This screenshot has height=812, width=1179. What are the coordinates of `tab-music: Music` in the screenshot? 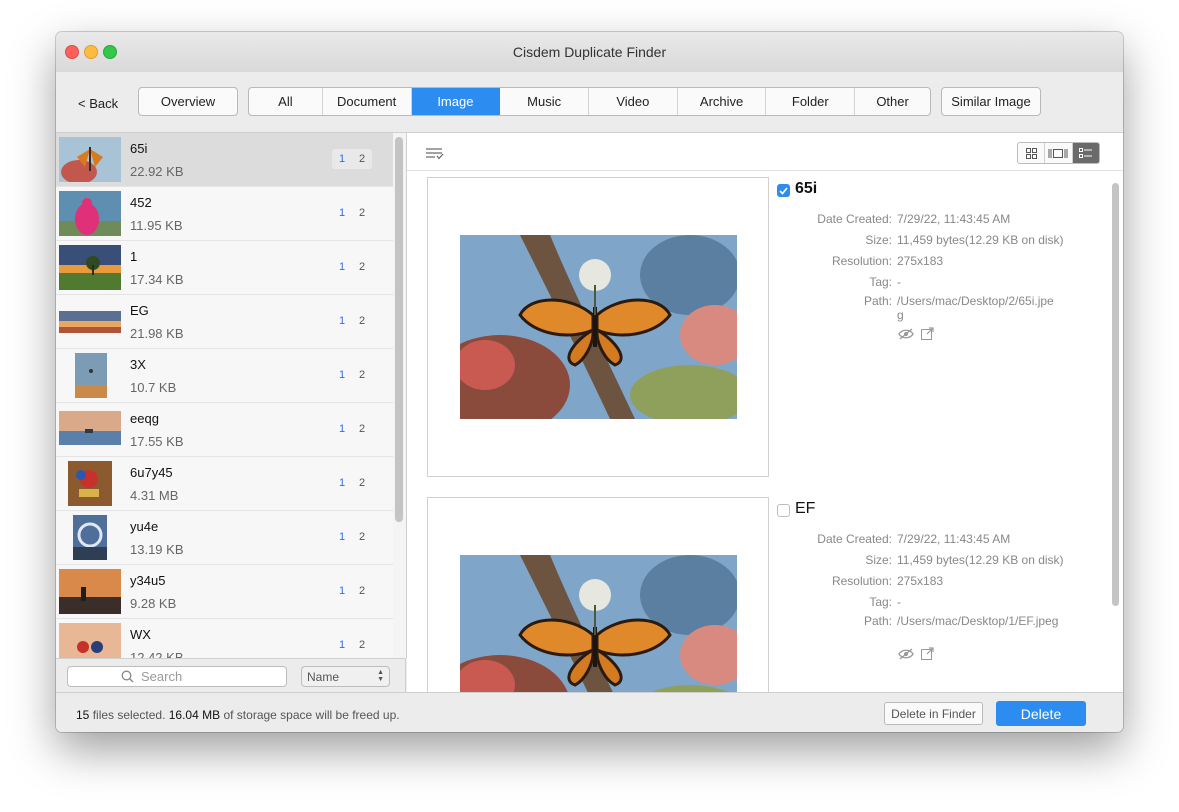 It's located at (544, 101).